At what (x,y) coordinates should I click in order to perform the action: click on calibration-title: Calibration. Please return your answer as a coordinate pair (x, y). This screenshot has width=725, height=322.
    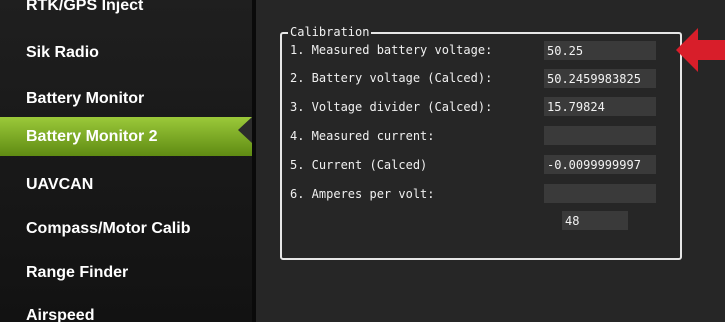
    Looking at the image, I should click on (330, 32).